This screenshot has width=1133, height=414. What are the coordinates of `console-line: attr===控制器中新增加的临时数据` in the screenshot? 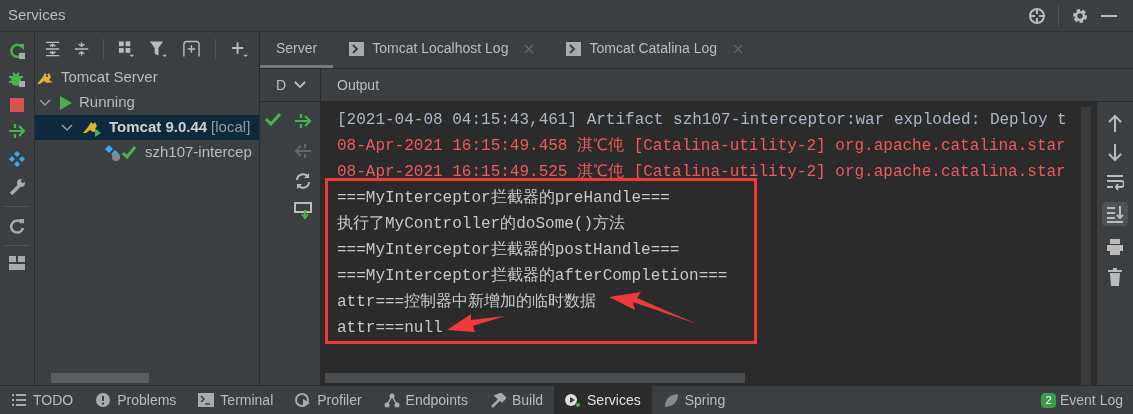 It's located at (467, 302).